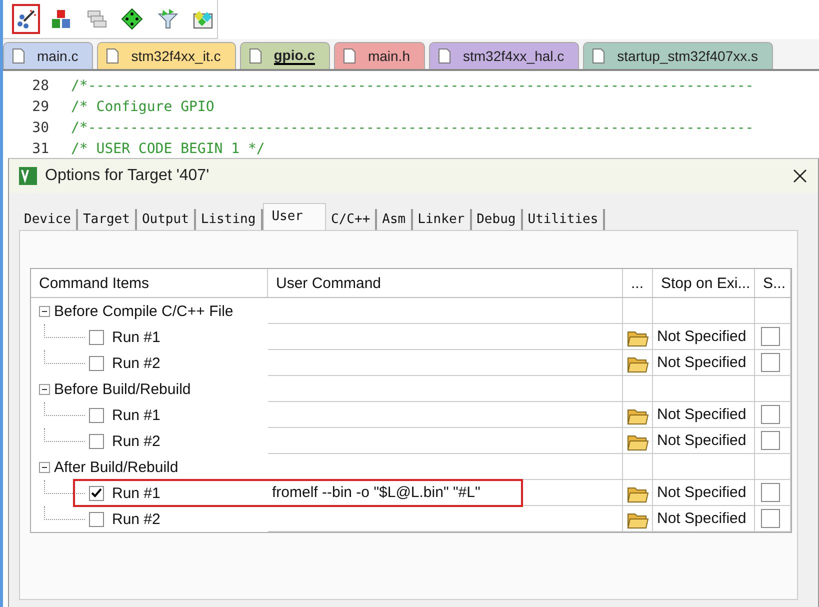  What do you see at coordinates (40, 86) in the screenshot?
I see `line-number: 28` at bounding box center [40, 86].